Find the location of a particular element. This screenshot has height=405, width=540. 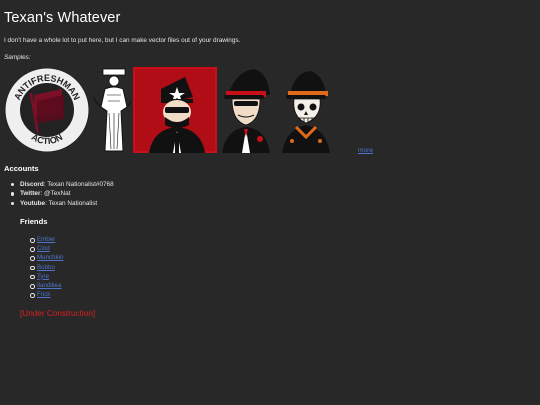

list-item: Ember is located at coordinates (41, 239).